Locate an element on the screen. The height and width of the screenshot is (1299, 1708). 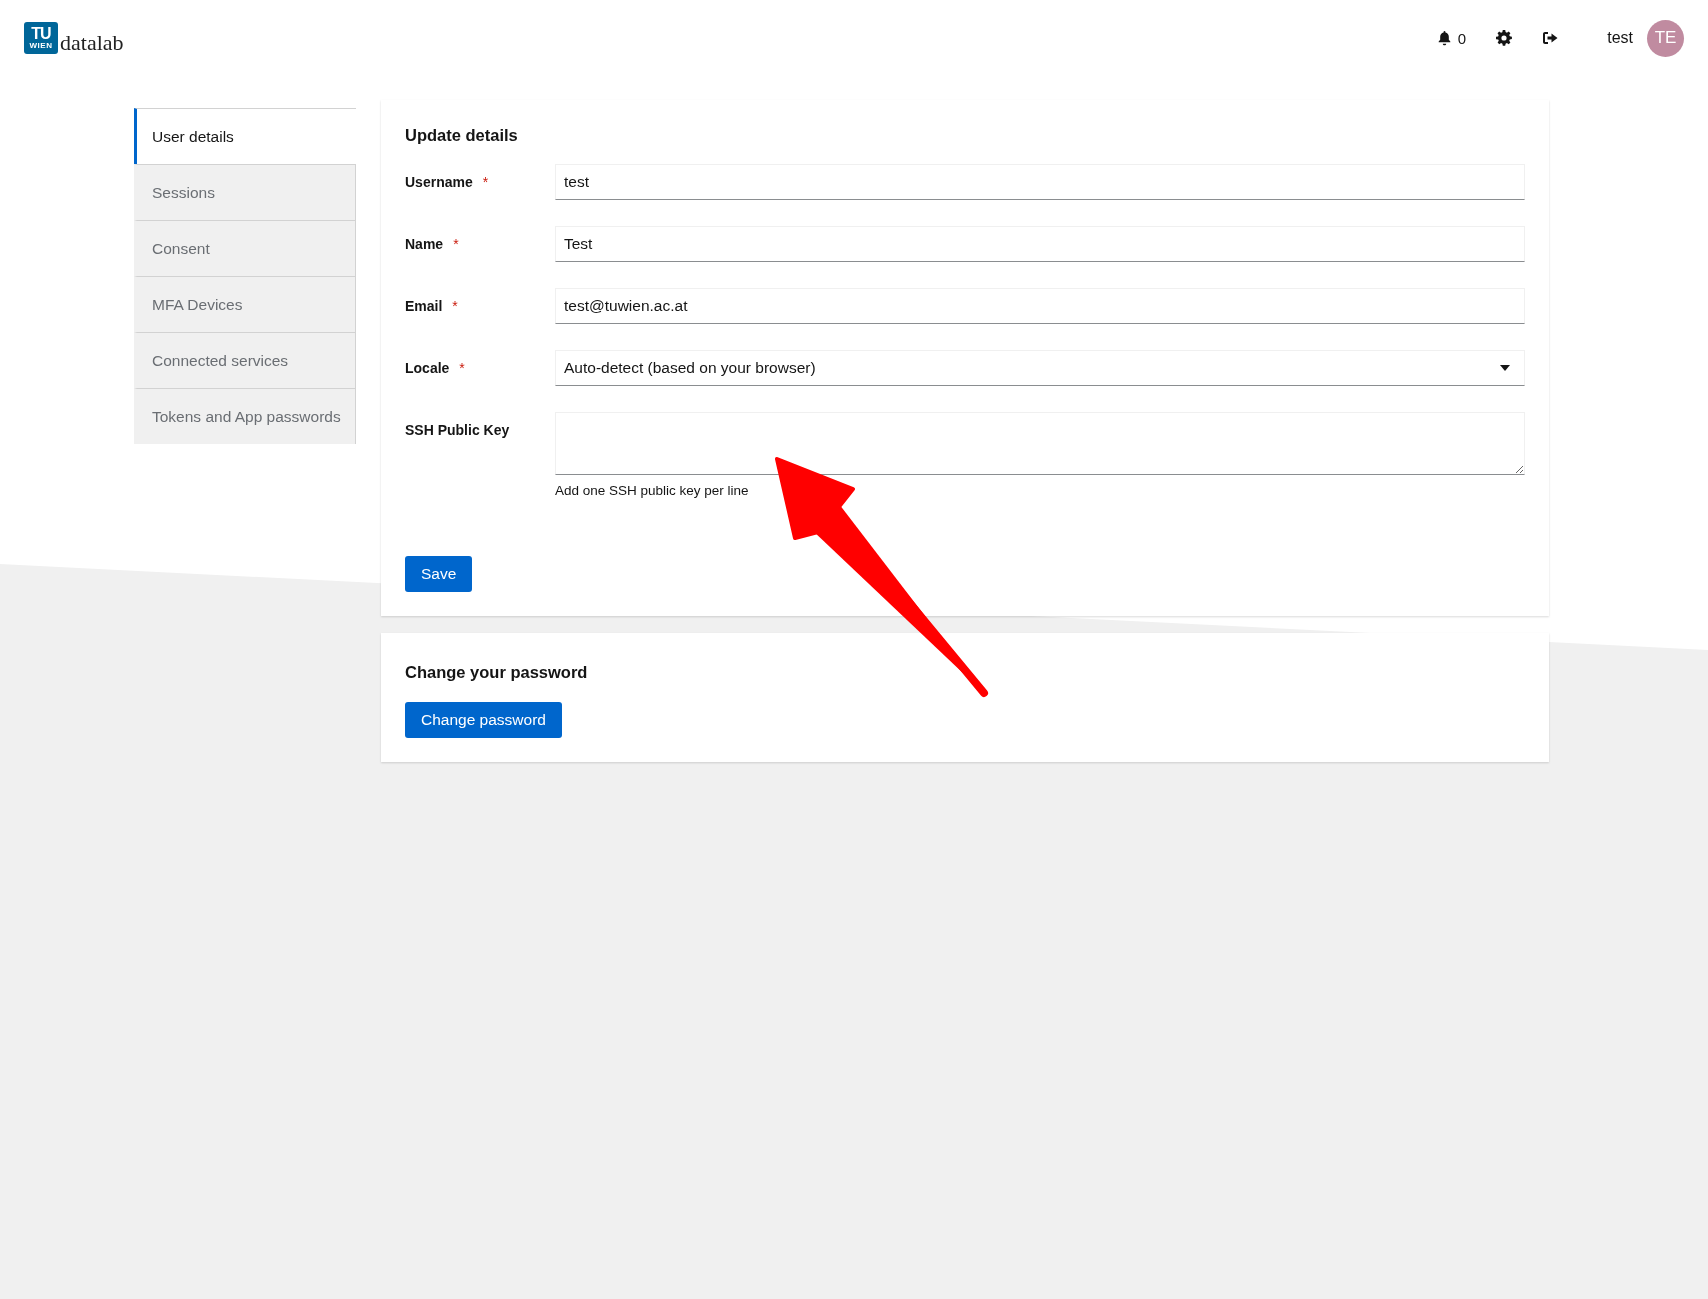
user-name: test is located at coordinates (1620, 38).